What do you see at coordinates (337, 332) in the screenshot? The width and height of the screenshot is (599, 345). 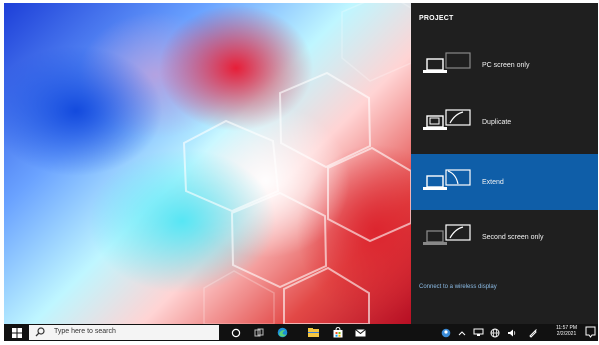 I see `store-icon` at bounding box center [337, 332].